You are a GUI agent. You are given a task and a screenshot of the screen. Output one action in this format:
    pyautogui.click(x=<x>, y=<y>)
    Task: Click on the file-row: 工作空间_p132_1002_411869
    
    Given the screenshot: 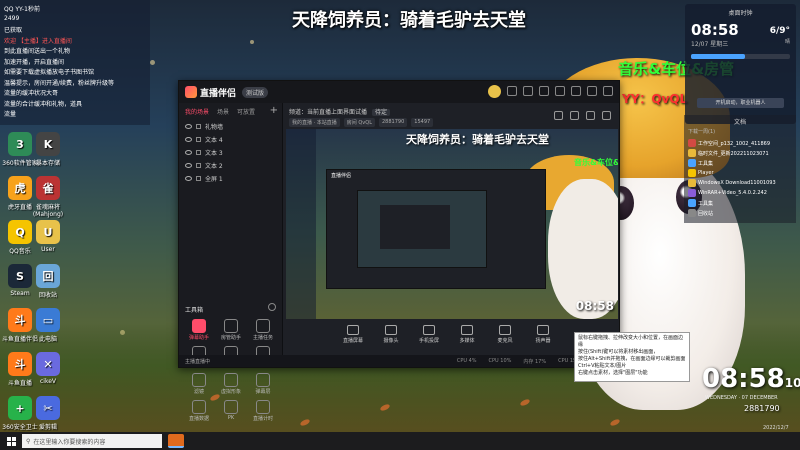 What is the action you would take?
    pyautogui.click(x=729, y=143)
    